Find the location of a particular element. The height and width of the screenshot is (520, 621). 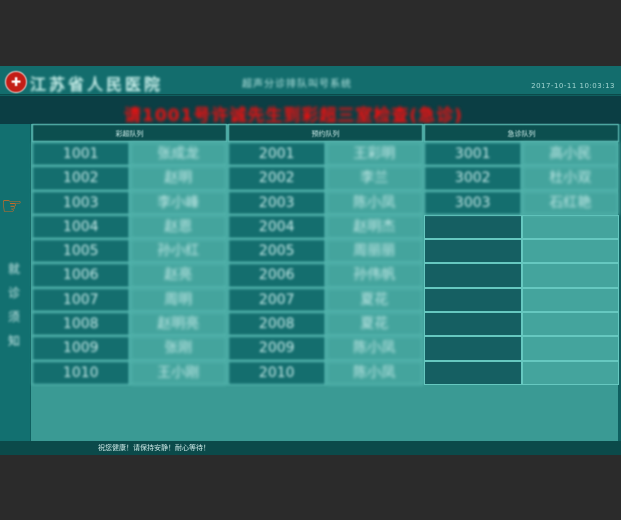

queue-number-cell: 1004 is located at coordinates (81, 227).